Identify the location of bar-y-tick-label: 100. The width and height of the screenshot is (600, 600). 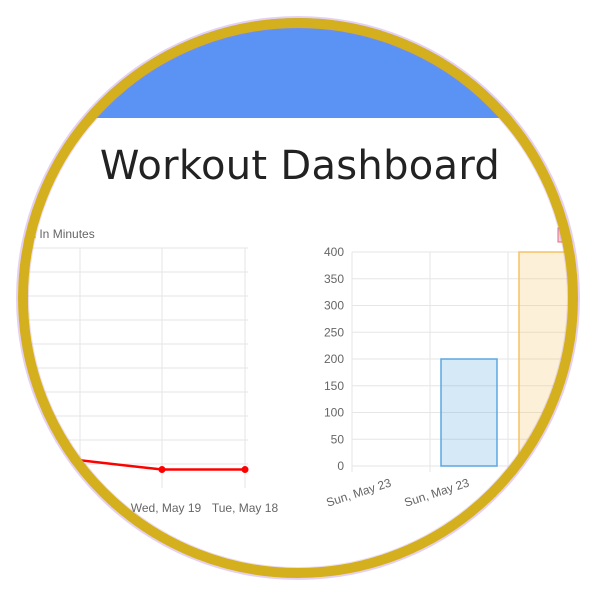
(334, 413).